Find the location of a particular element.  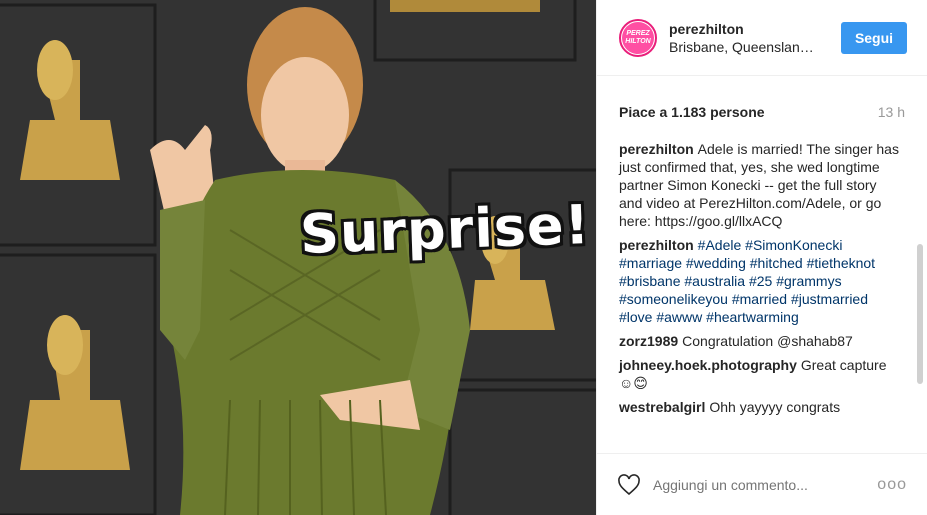

likes-count: Piace a 1.183 persone is located at coordinates (692, 112).